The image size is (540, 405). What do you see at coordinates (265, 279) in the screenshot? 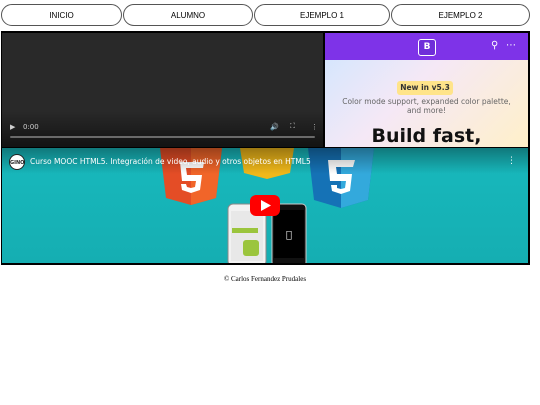
I see `footer-copyright: © Carlos Fernandez Prudales` at bounding box center [265, 279].